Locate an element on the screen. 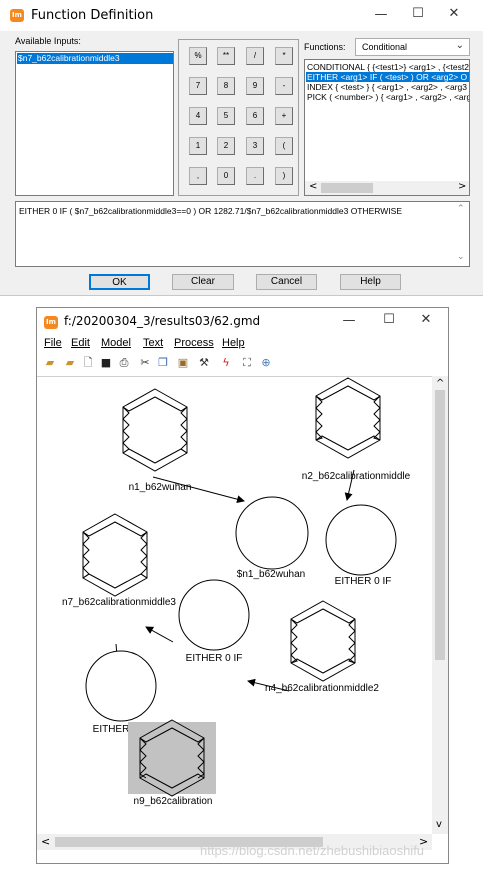  node-label-d1: $n1_b62wuhan is located at coordinates (271, 574).